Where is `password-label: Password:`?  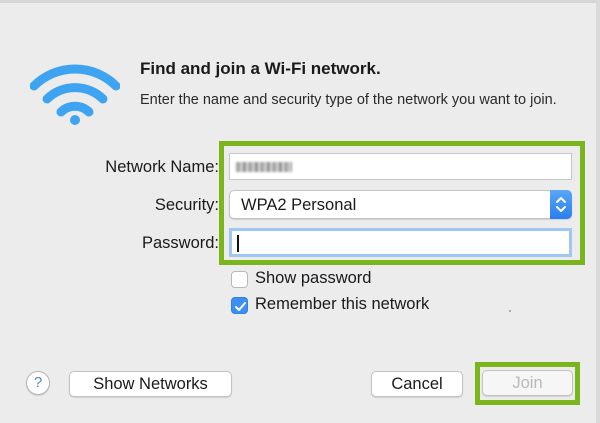
password-label: Password: is located at coordinates (180, 243).